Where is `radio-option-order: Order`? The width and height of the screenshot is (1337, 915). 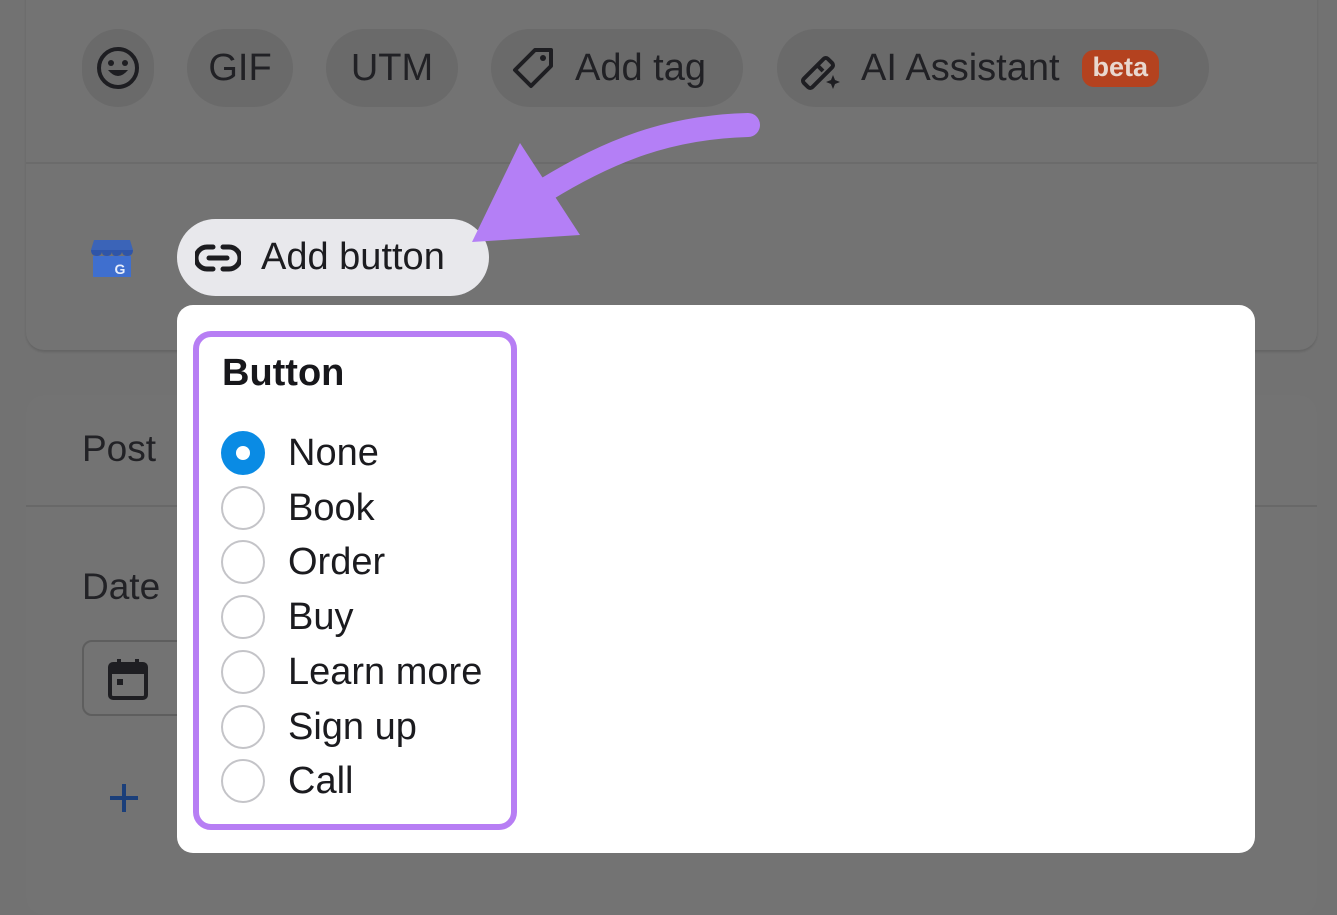 radio-option-order: Order is located at coordinates (303, 562).